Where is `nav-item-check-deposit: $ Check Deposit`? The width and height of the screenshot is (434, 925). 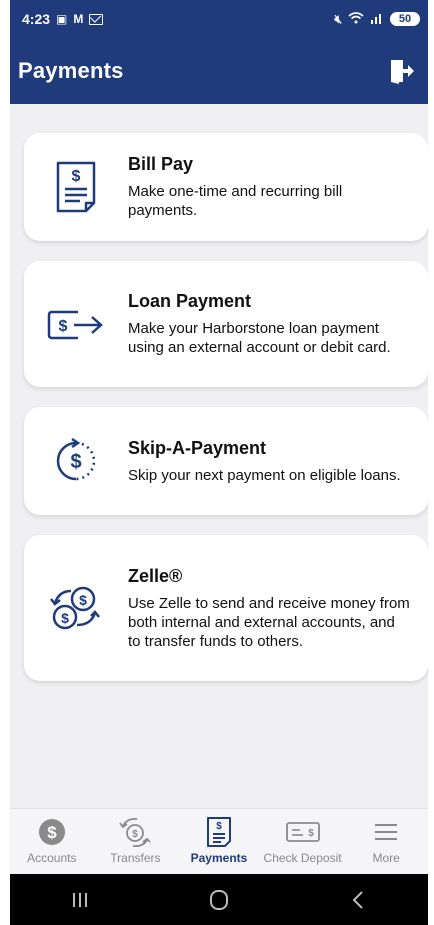
nav-item-check-deposit: $ Check Deposit is located at coordinates (303, 840).